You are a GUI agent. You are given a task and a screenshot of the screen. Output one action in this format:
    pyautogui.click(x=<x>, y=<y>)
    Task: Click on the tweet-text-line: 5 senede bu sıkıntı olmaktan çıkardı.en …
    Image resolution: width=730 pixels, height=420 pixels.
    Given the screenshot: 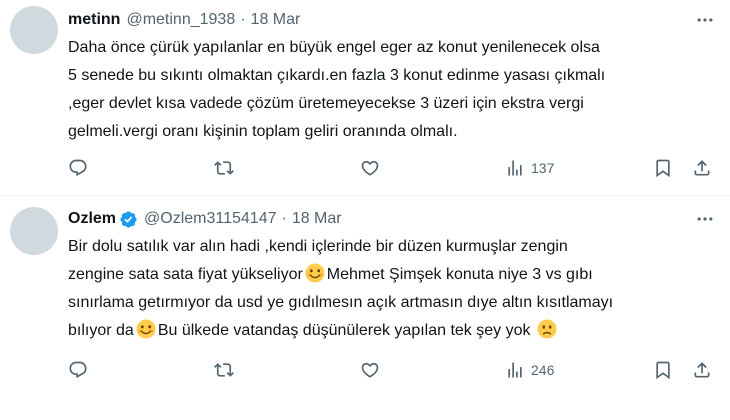 What is the action you would take?
    pyautogui.click(x=337, y=75)
    